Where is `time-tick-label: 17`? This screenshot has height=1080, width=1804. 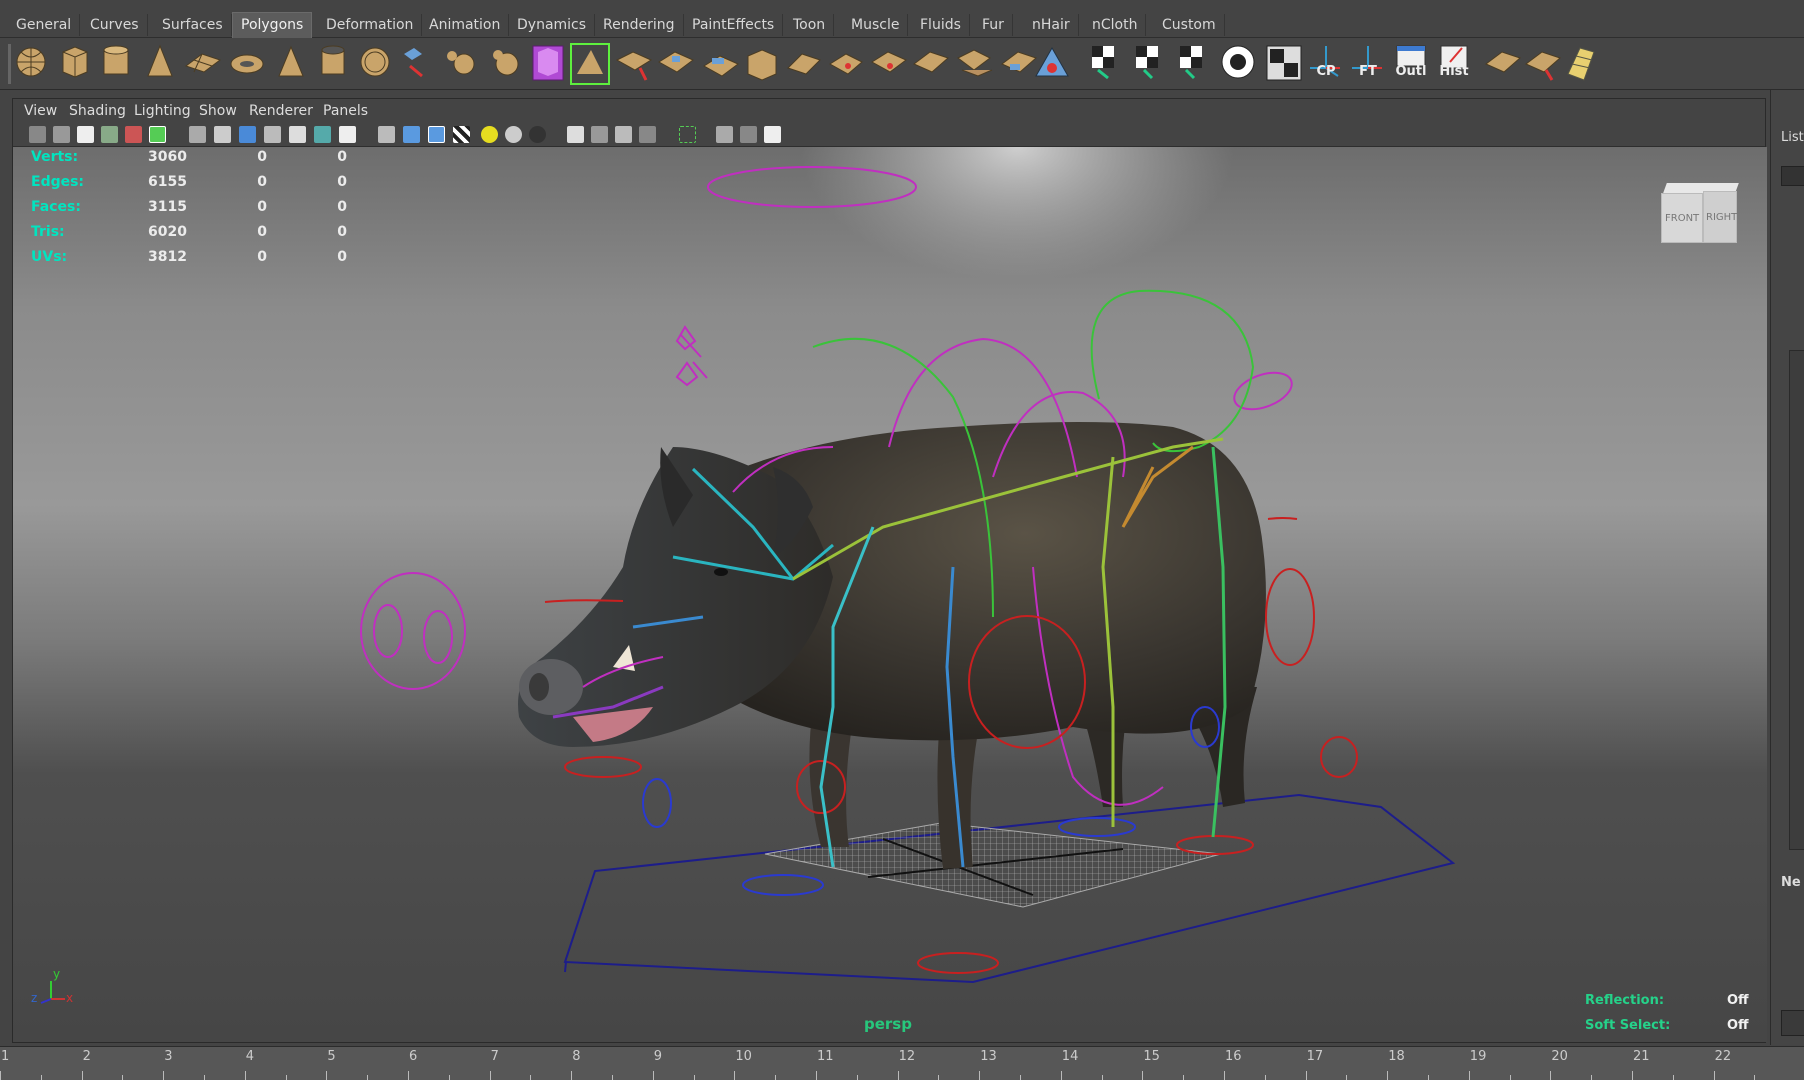 time-tick-label: 17 is located at coordinates (1315, 1056).